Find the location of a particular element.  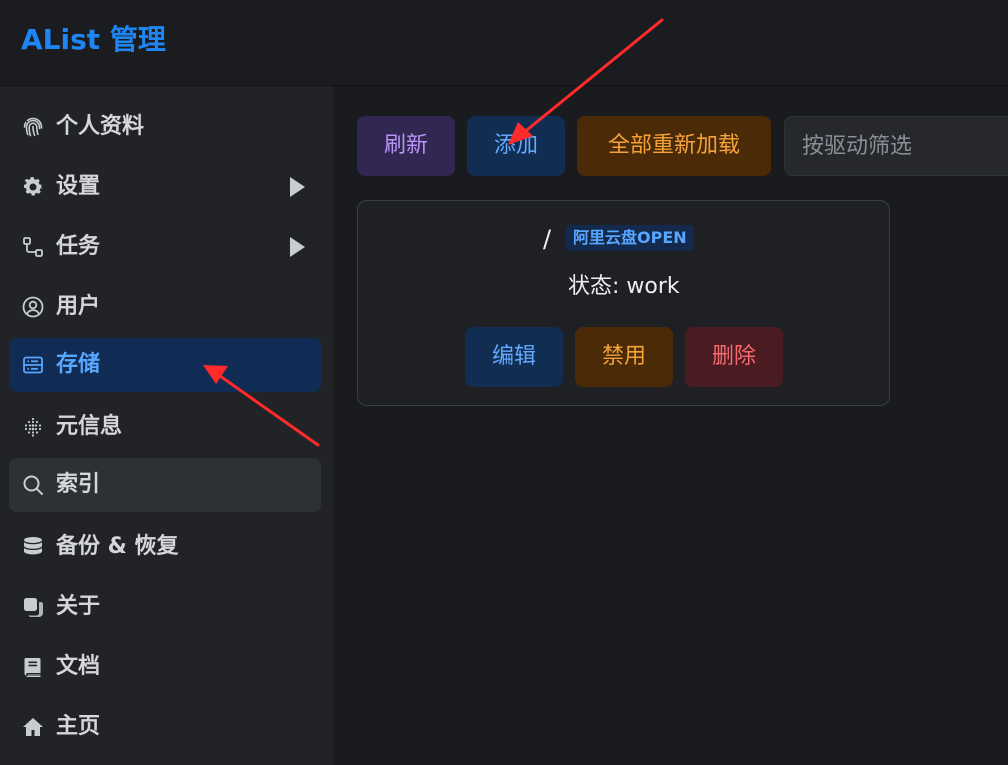

sidebar-item-about: 关于 is located at coordinates (165, 607).